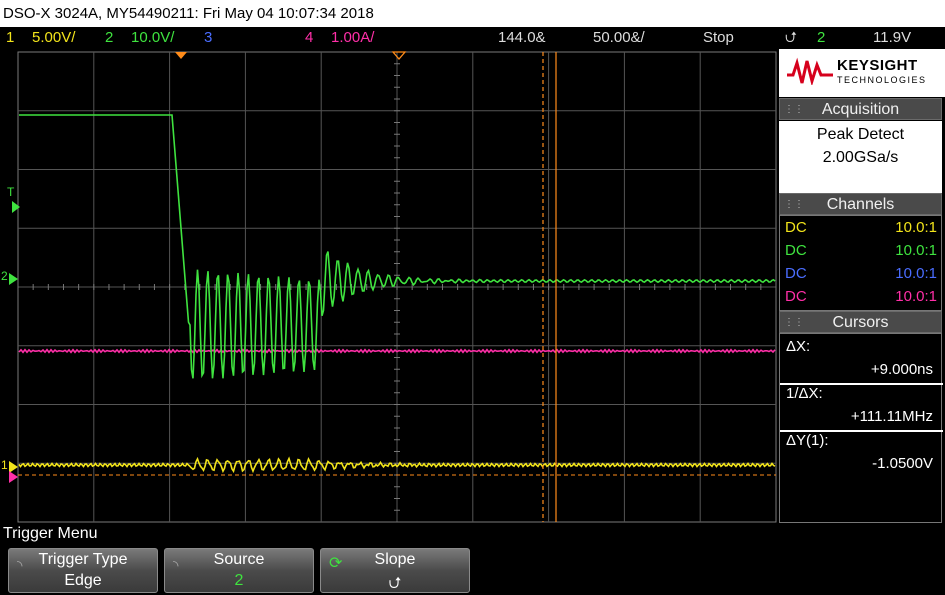  I want to click on channels-header: ⋮⋮ Channels, so click(860, 204).